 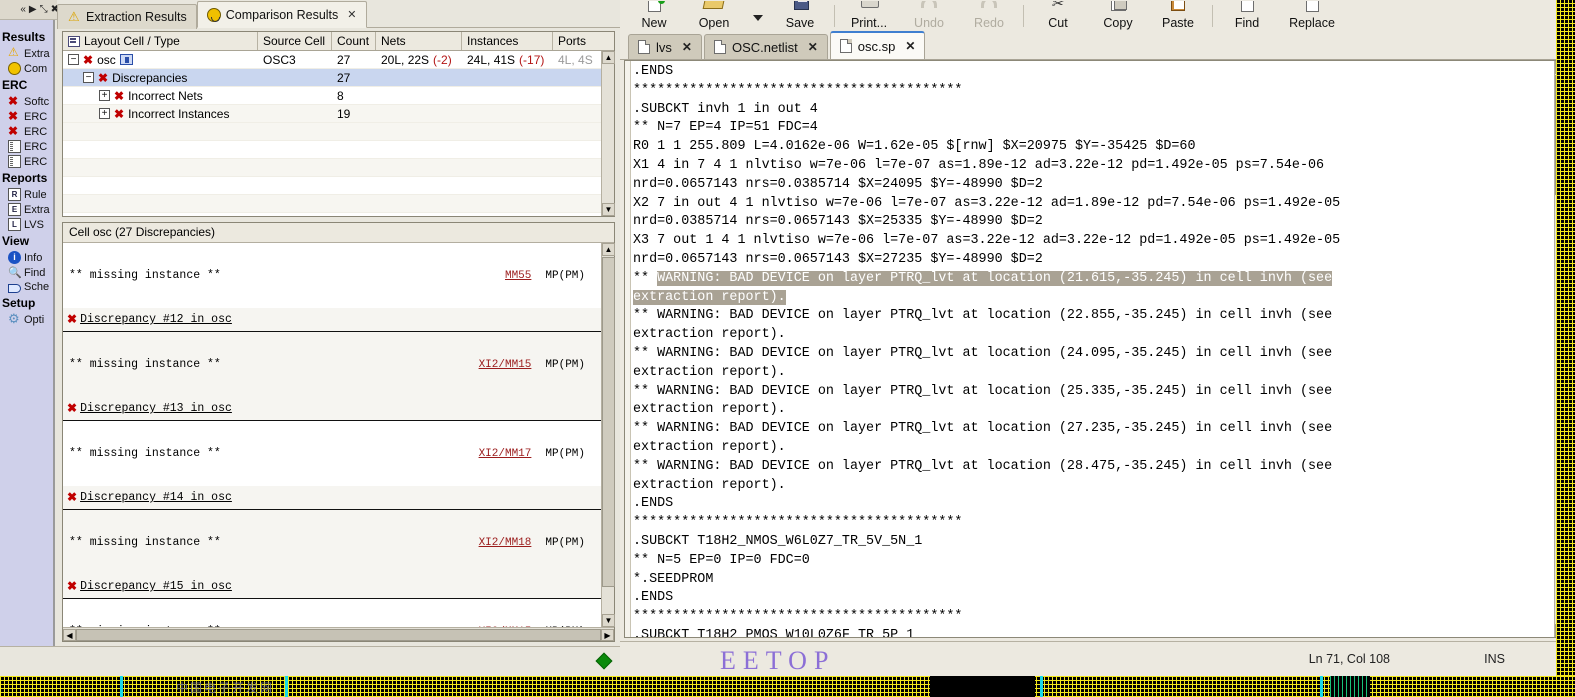 What do you see at coordinates (354, 41) in the screenshot?
I see `column-header-count: Count` at bounding box center [354, 41].